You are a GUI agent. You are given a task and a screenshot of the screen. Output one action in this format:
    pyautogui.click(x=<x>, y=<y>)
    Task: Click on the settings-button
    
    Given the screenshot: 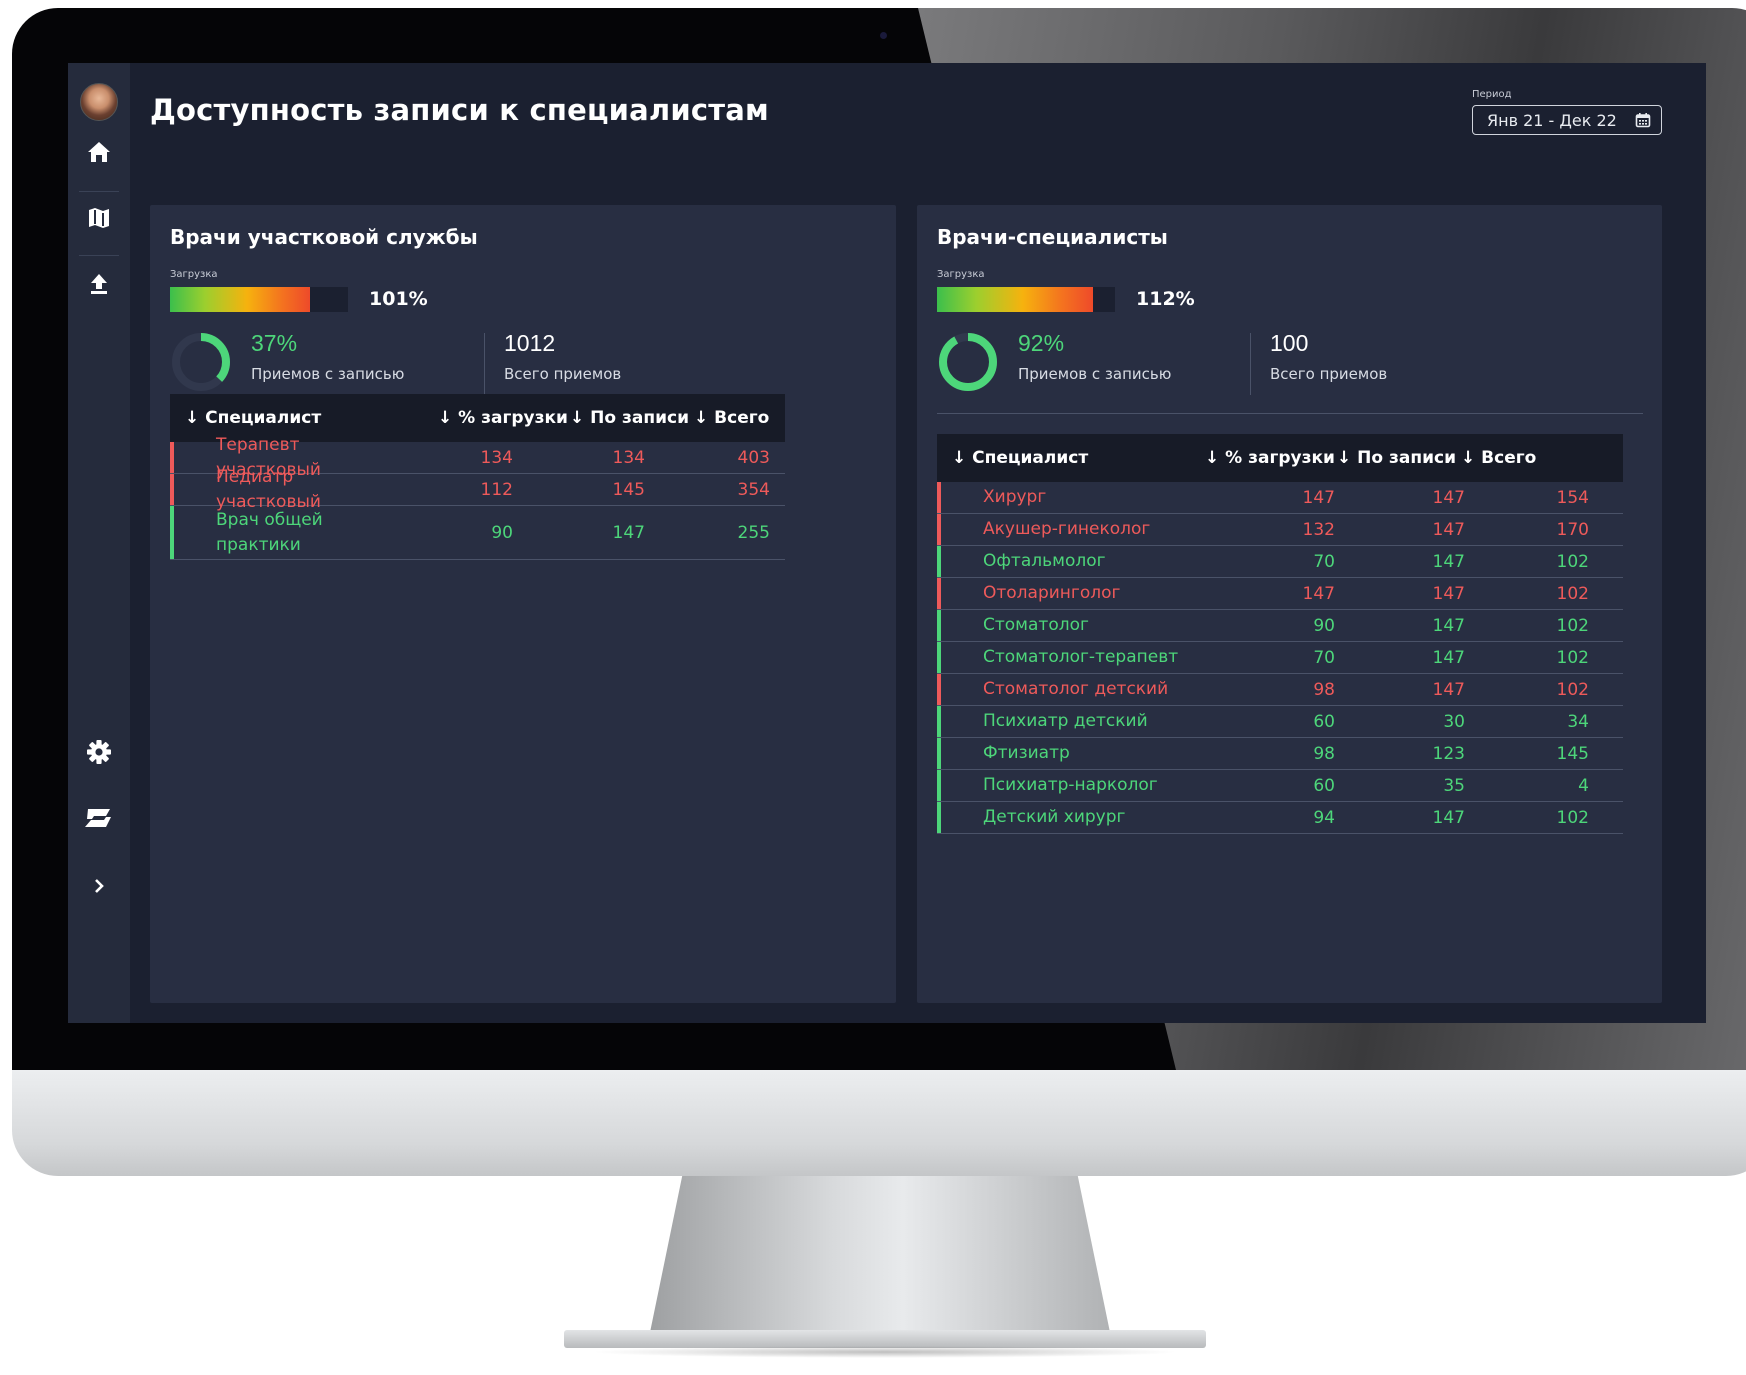 What is the action you would take?
    pyautogui.click(x=99, y=752)
    